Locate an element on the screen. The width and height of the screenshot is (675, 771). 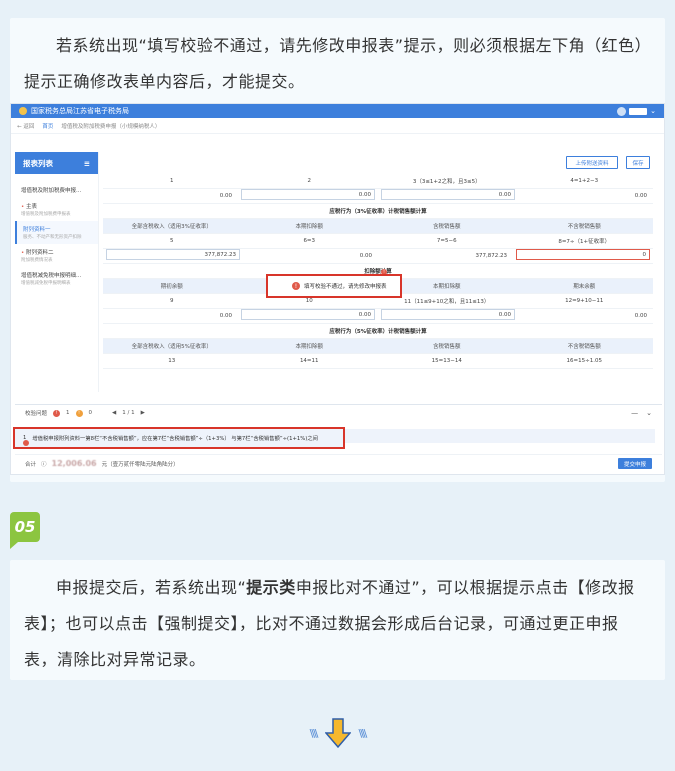
footer-bar: 合计 ⓘ 12,006.06 元（壹万贰仟零陆元陆角陆分） 提交申报 is located at coordinates (338, 463).